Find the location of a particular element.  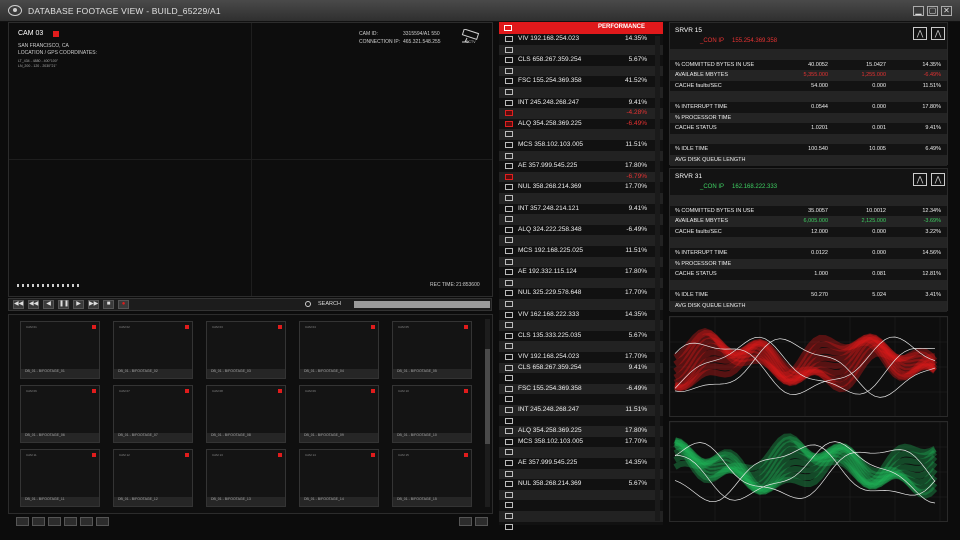

footage-thumb: CAM 08 DB_01 - B/FOOTAGE_08 is located at coordinates (246, 414).